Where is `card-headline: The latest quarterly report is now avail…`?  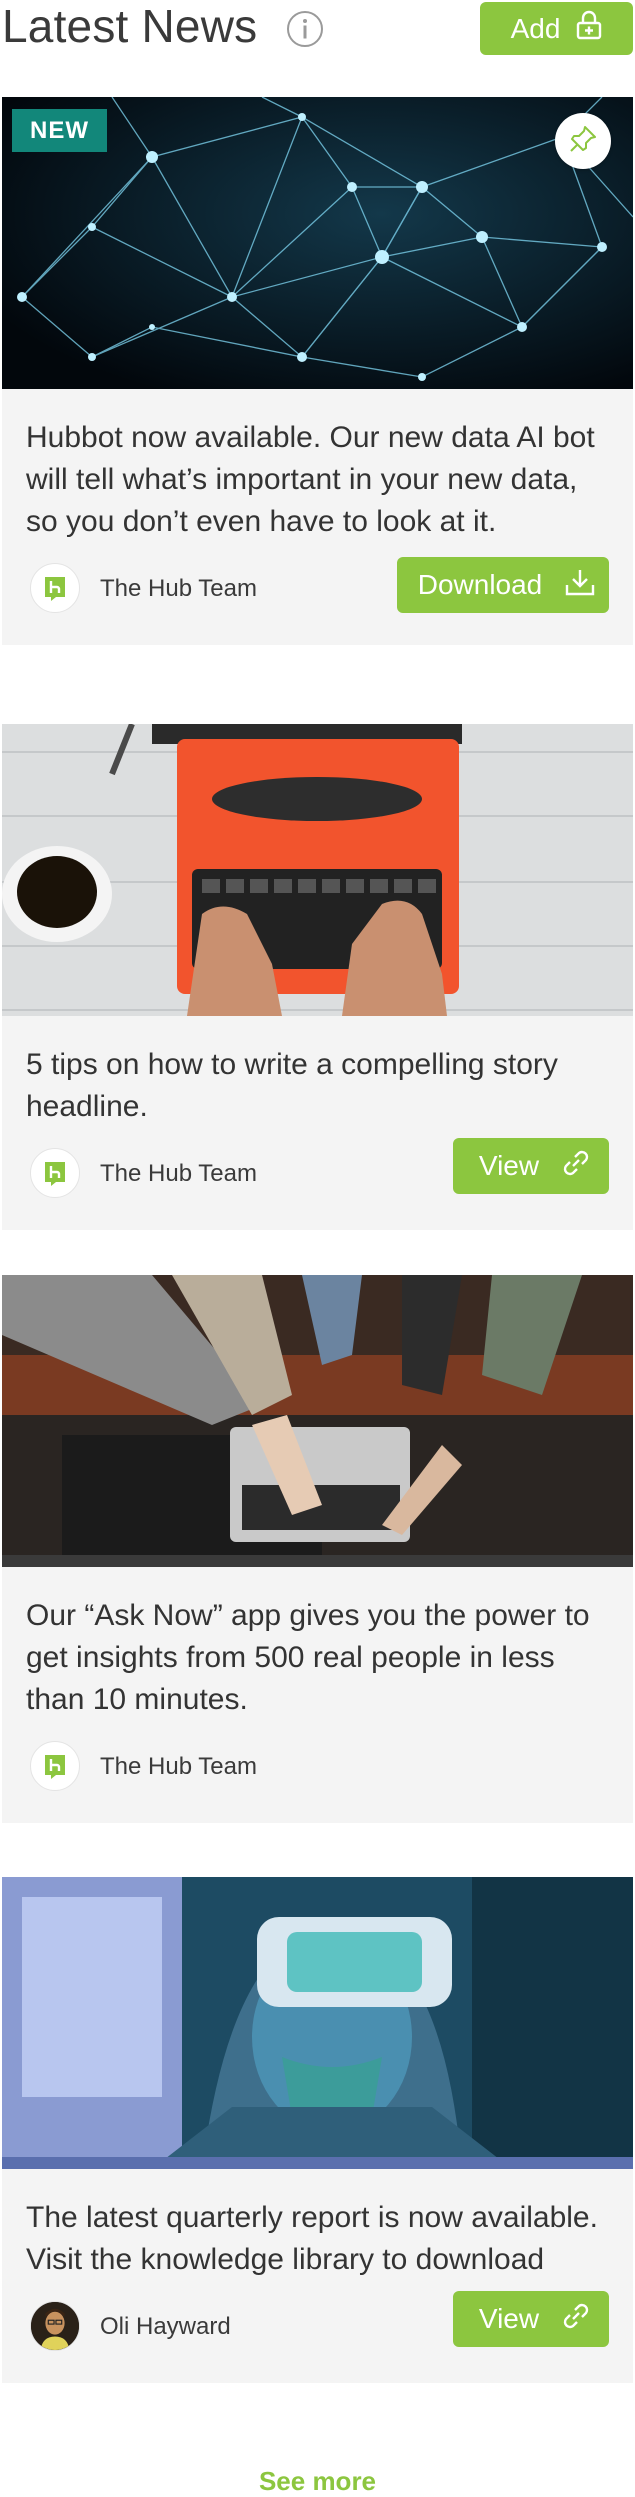 card-headline: The latest quarterly report is now avail… is located at coordinates (317, 2239).